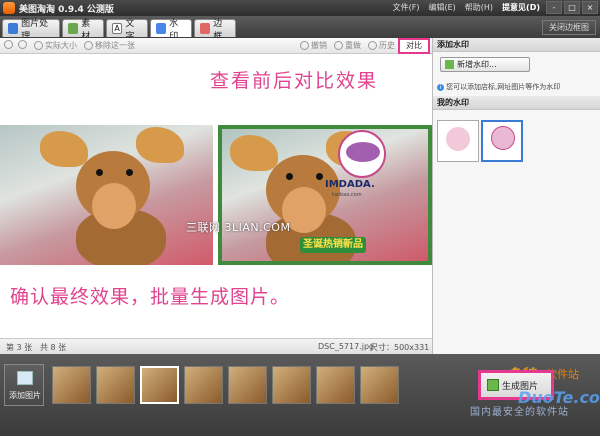  What do you see at coordinates (294, 81) in the screenshot?
I see `annotation-compare: 查看前后对比效果` at bounding box center [294, 81].